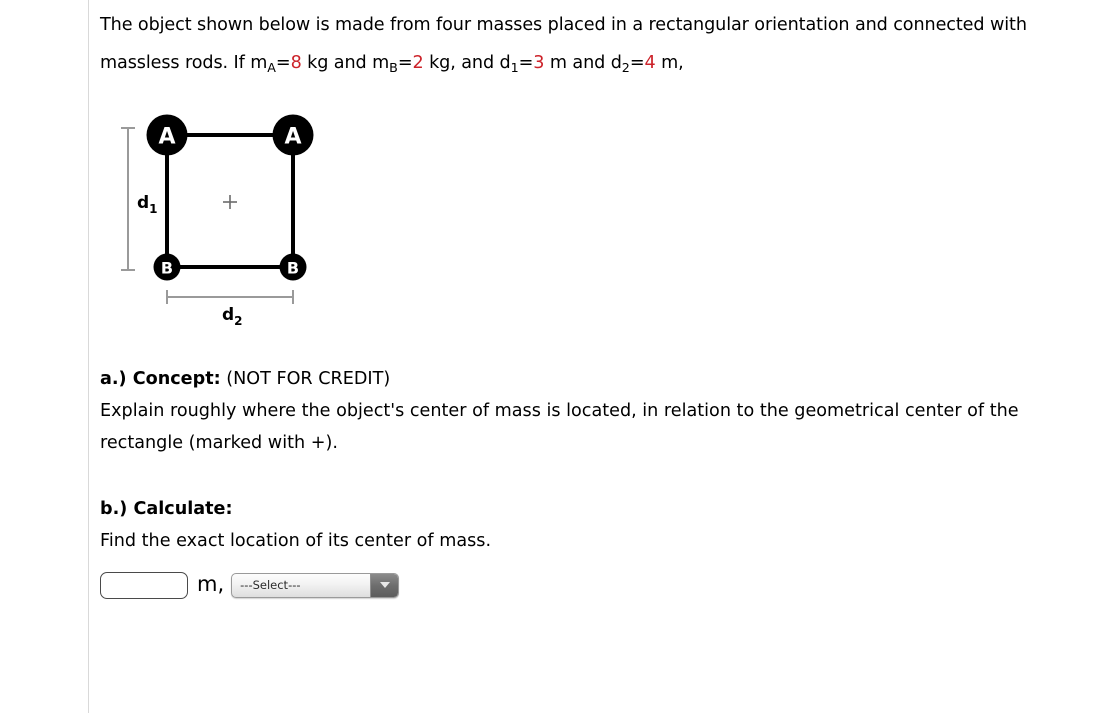 Image resolution: width=1100 pixels, height=713 pixels. Describe the element at coordinates (580, 585) in the screenshot. I see `answer-row: m, ---Select---` at that location.